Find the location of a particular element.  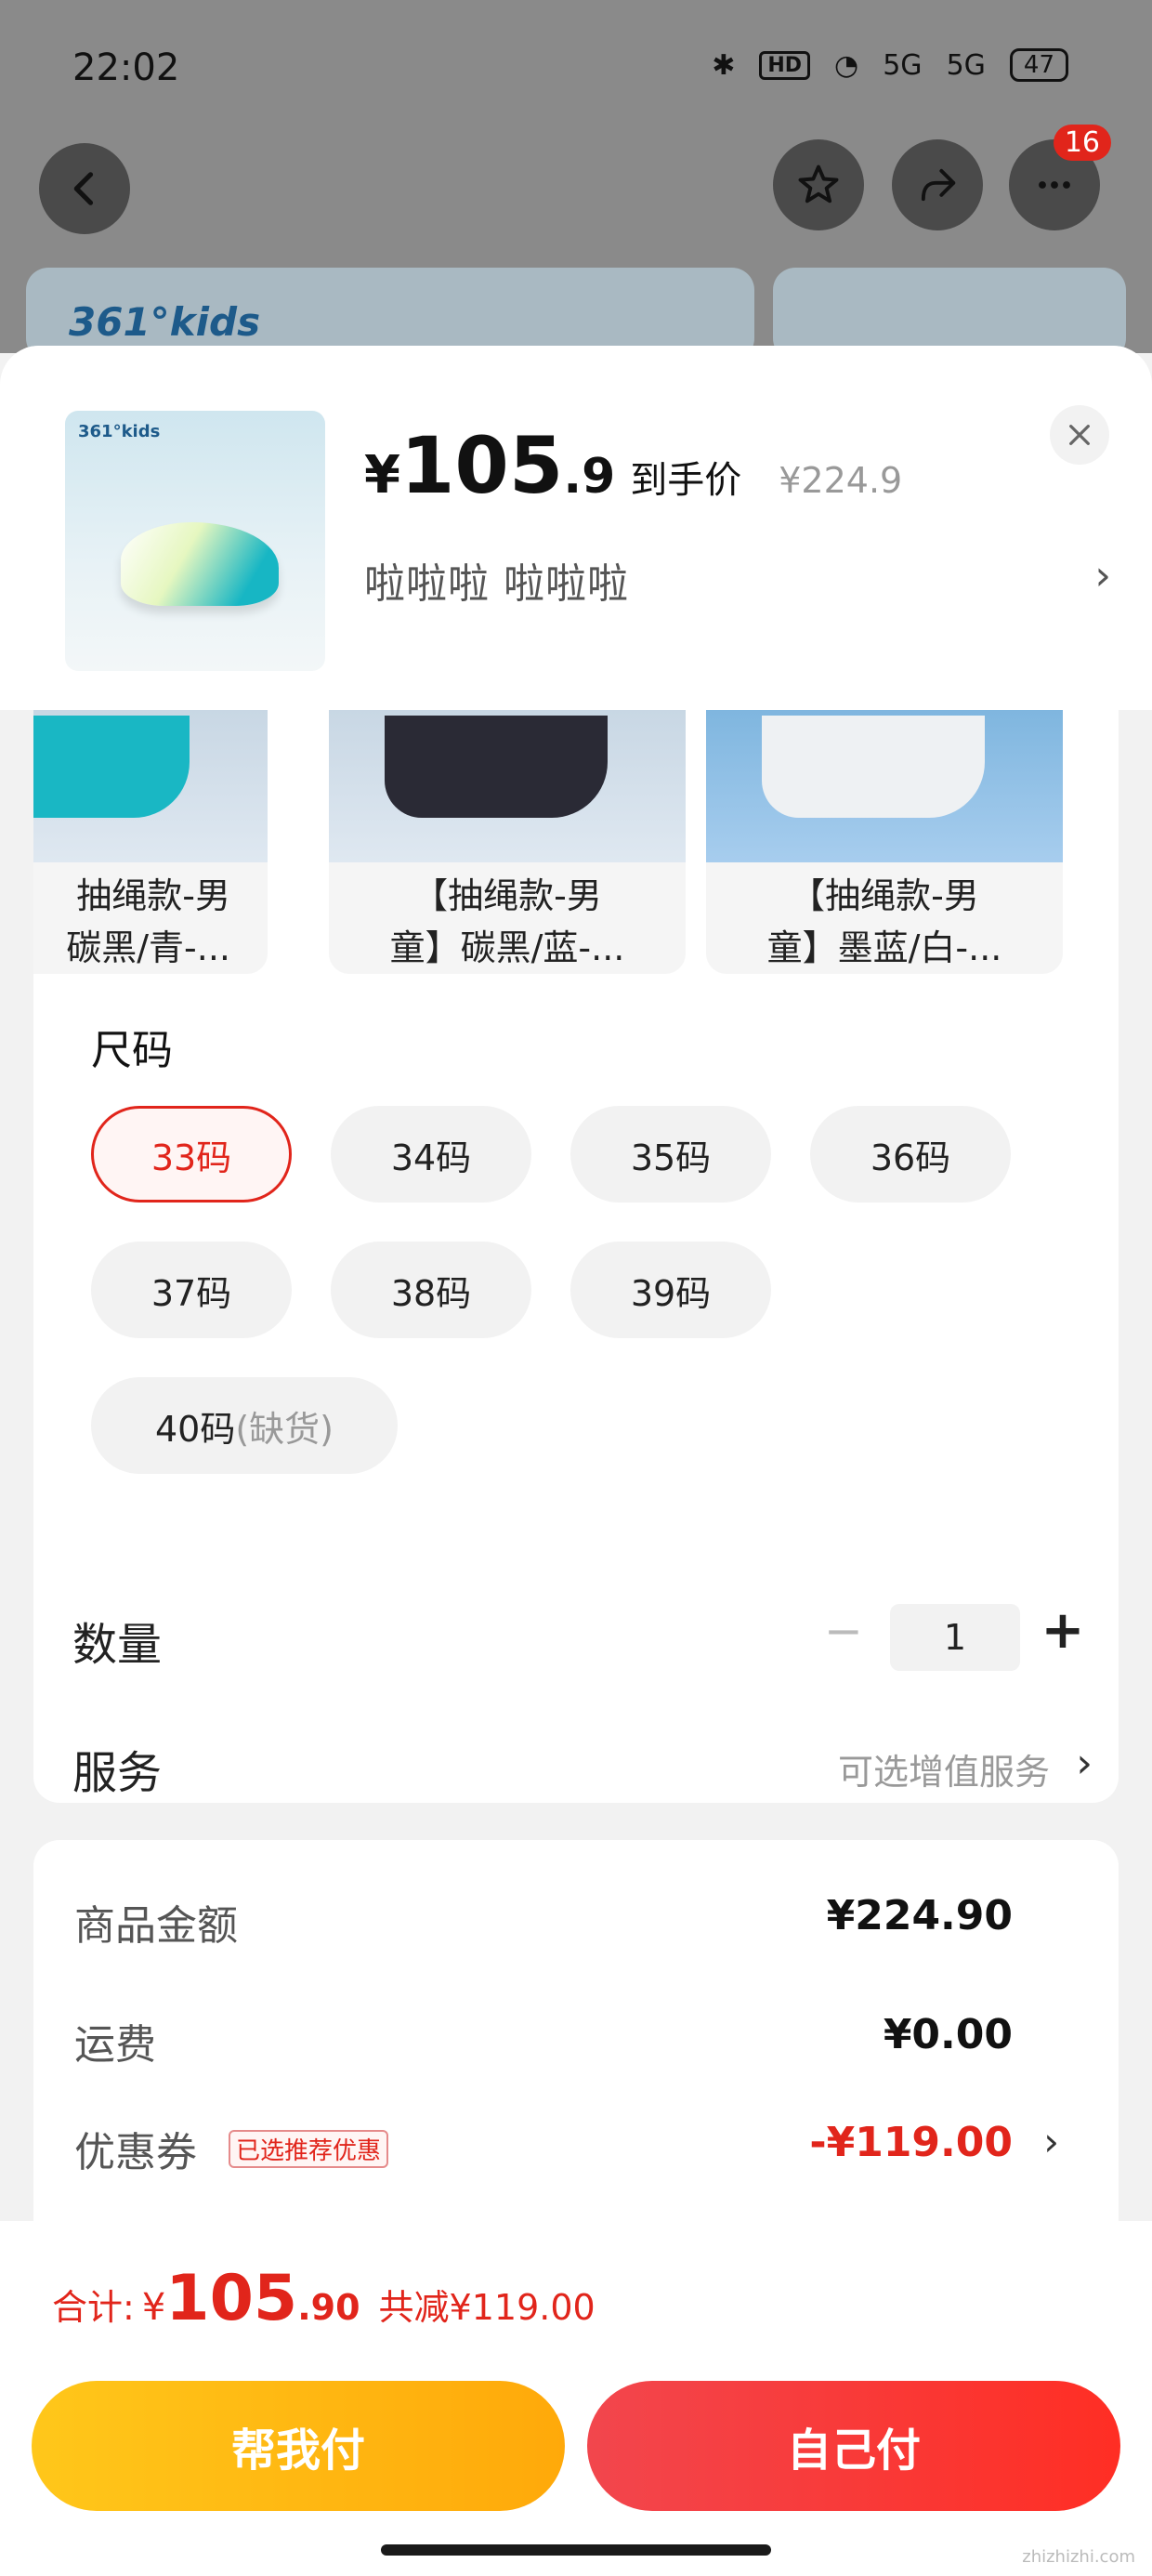

price-decimal: .9 is located at coordinates (589, 477).